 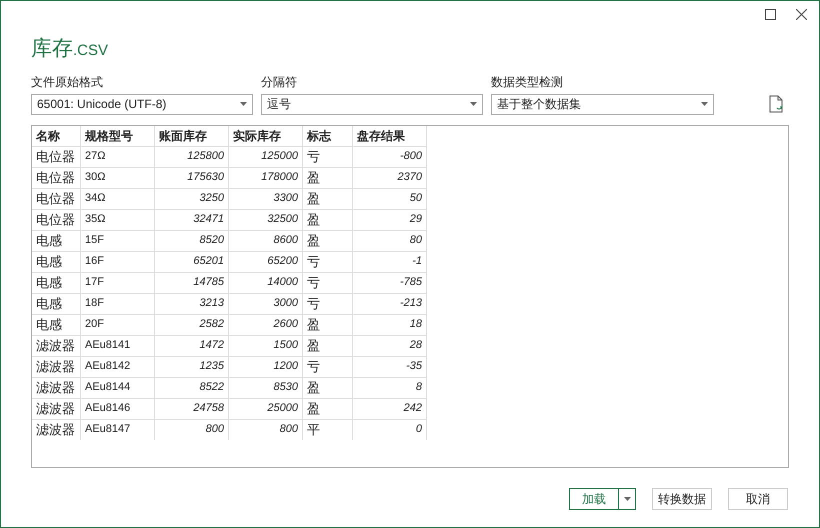 What do you see at coordinates (266, 387) in the screenshot?
I see `table-cell: 8530` at bounding box center [266, 387].